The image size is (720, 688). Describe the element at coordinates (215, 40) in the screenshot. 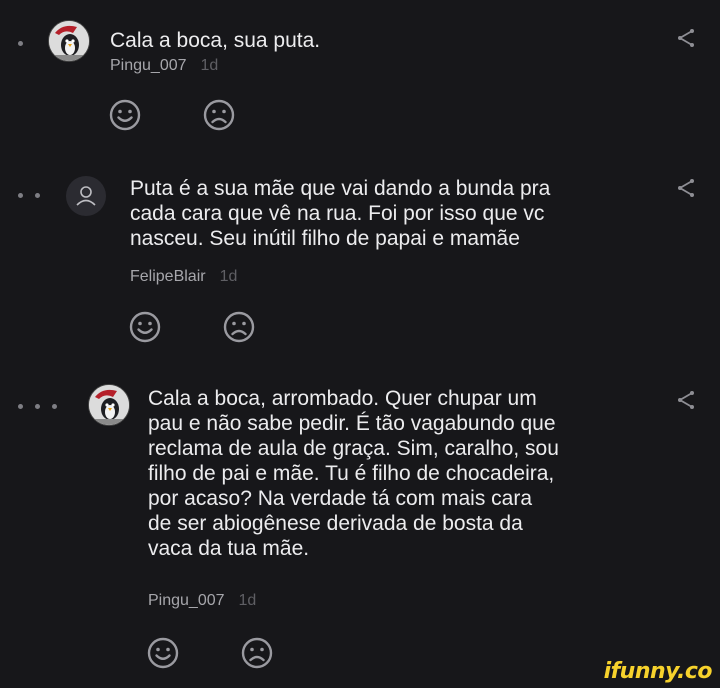

I see `comment-text: Cala a boca, sua puta.` at that location.